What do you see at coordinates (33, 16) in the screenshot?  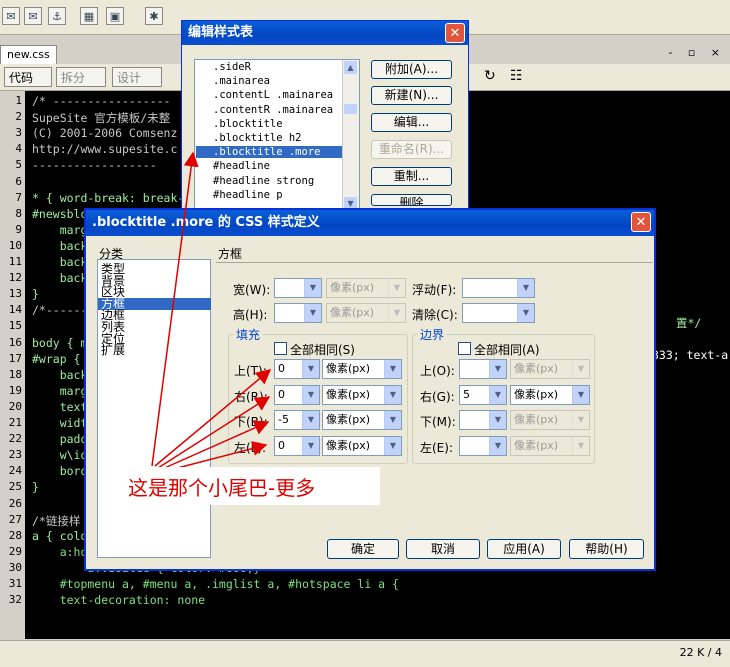 I see `email-icon: ✉` at bounding box center [33, 16].